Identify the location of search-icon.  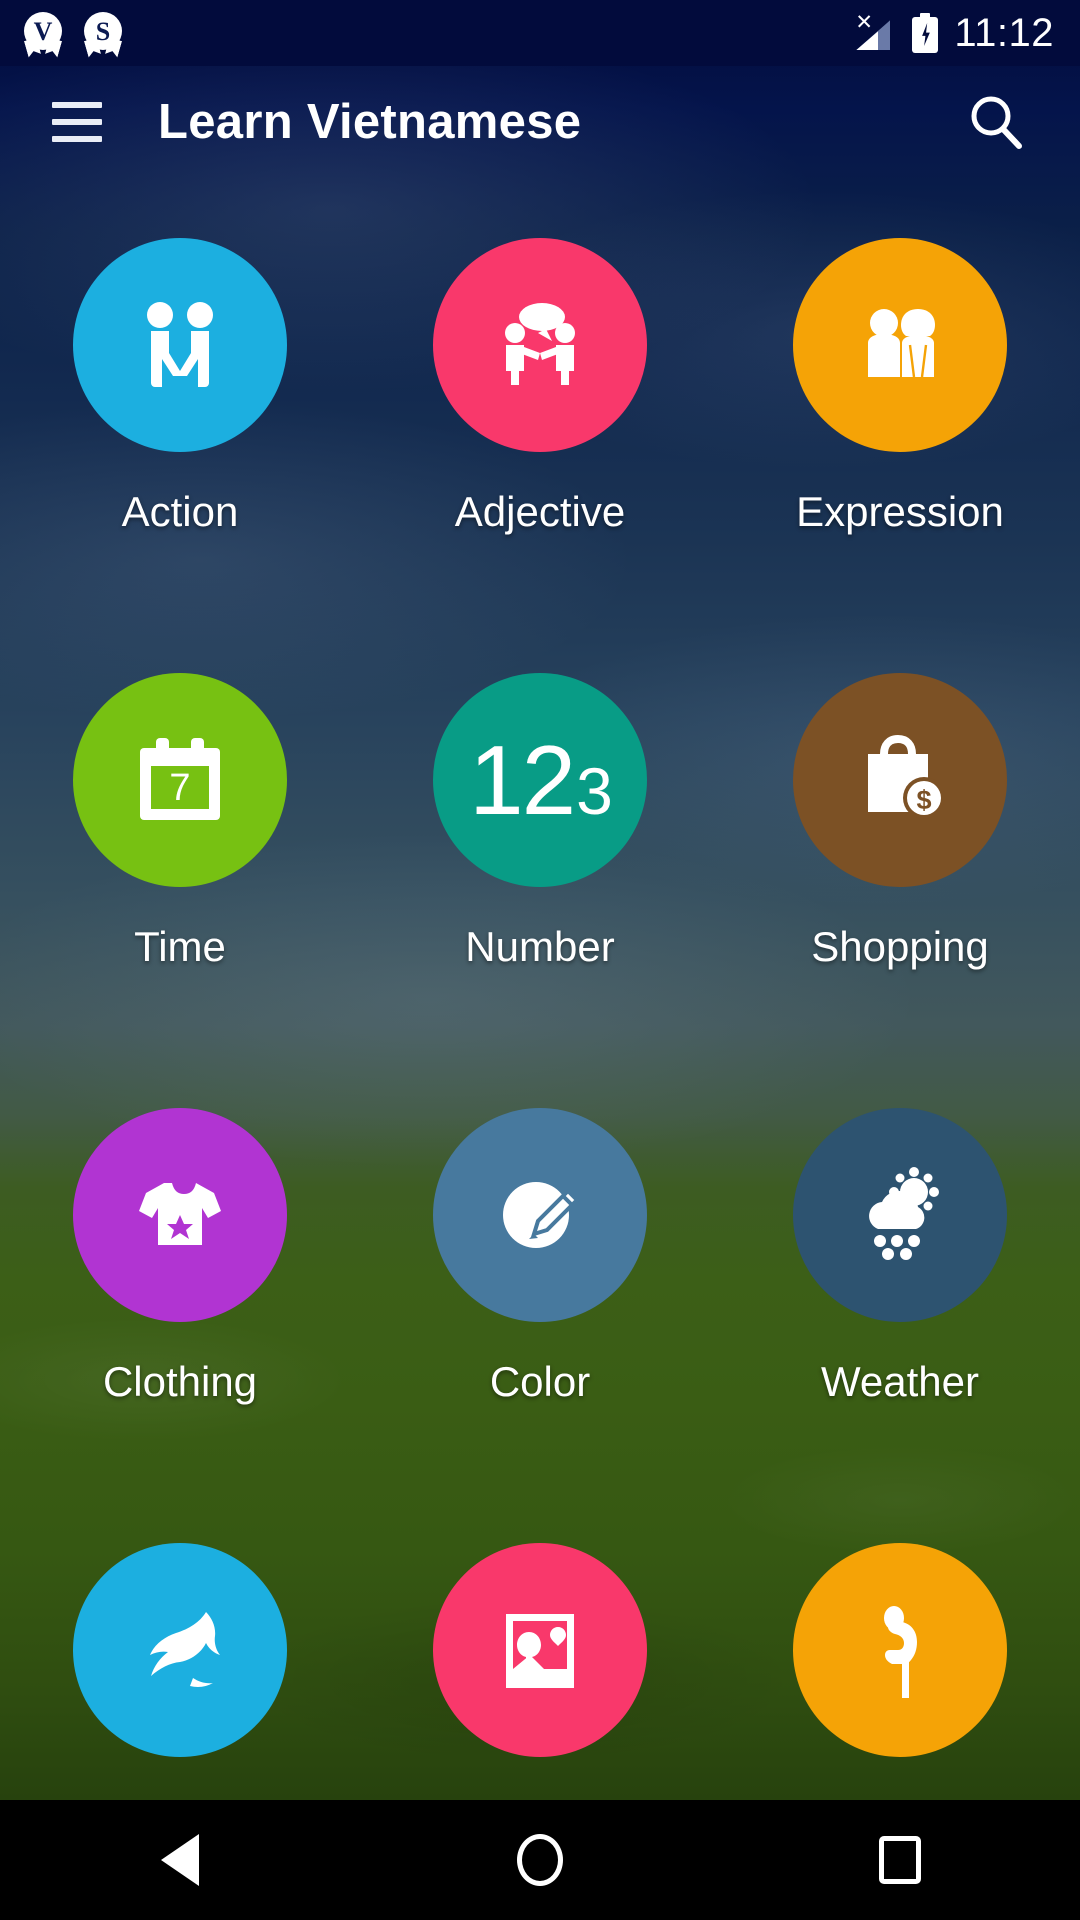
(996, 122).